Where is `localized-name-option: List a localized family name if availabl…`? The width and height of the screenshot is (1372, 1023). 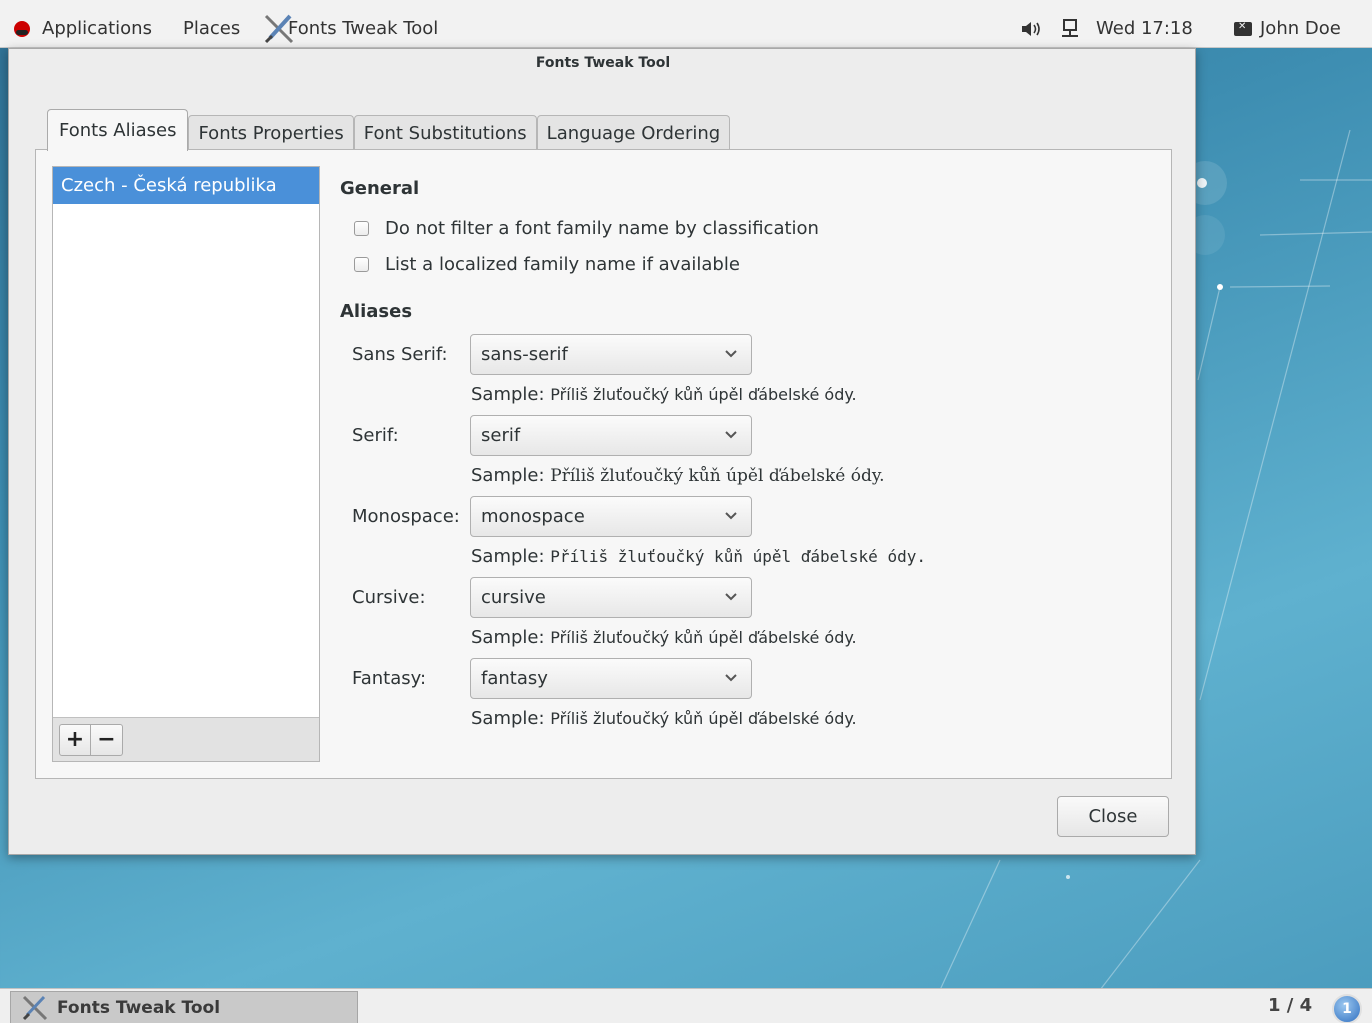 localized-name-option: List a localized family name if availabl… is located at coordinates (547, 264).